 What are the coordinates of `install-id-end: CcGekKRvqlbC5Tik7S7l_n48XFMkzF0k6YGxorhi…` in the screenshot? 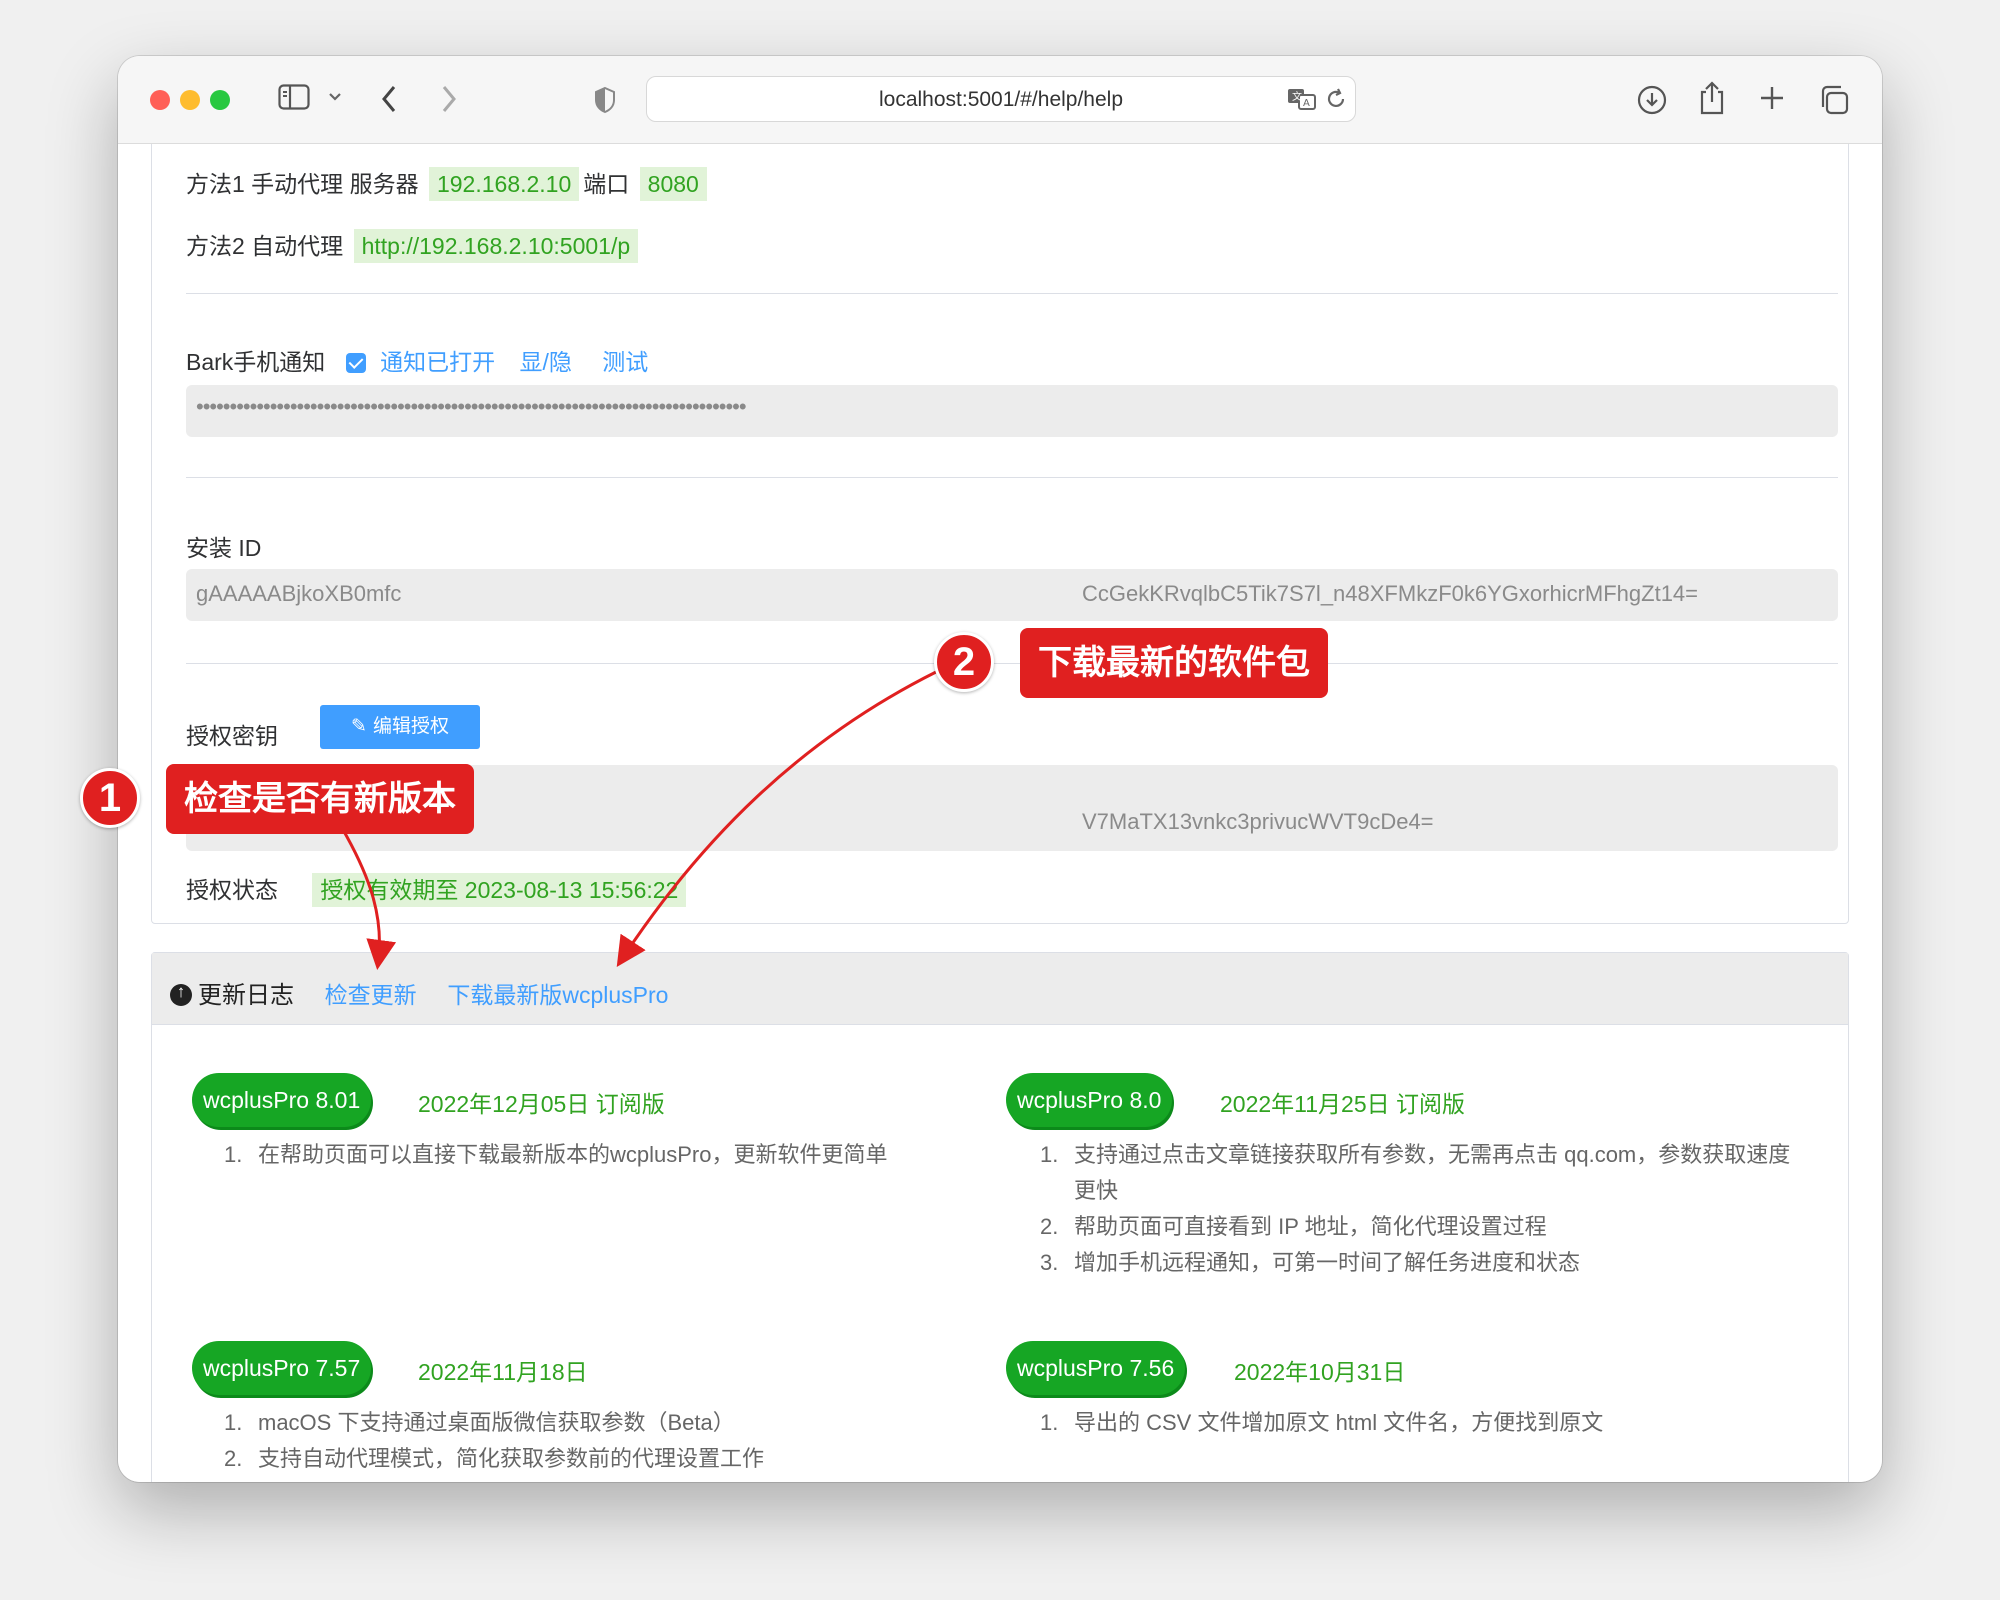 It's located at (1390, 593).